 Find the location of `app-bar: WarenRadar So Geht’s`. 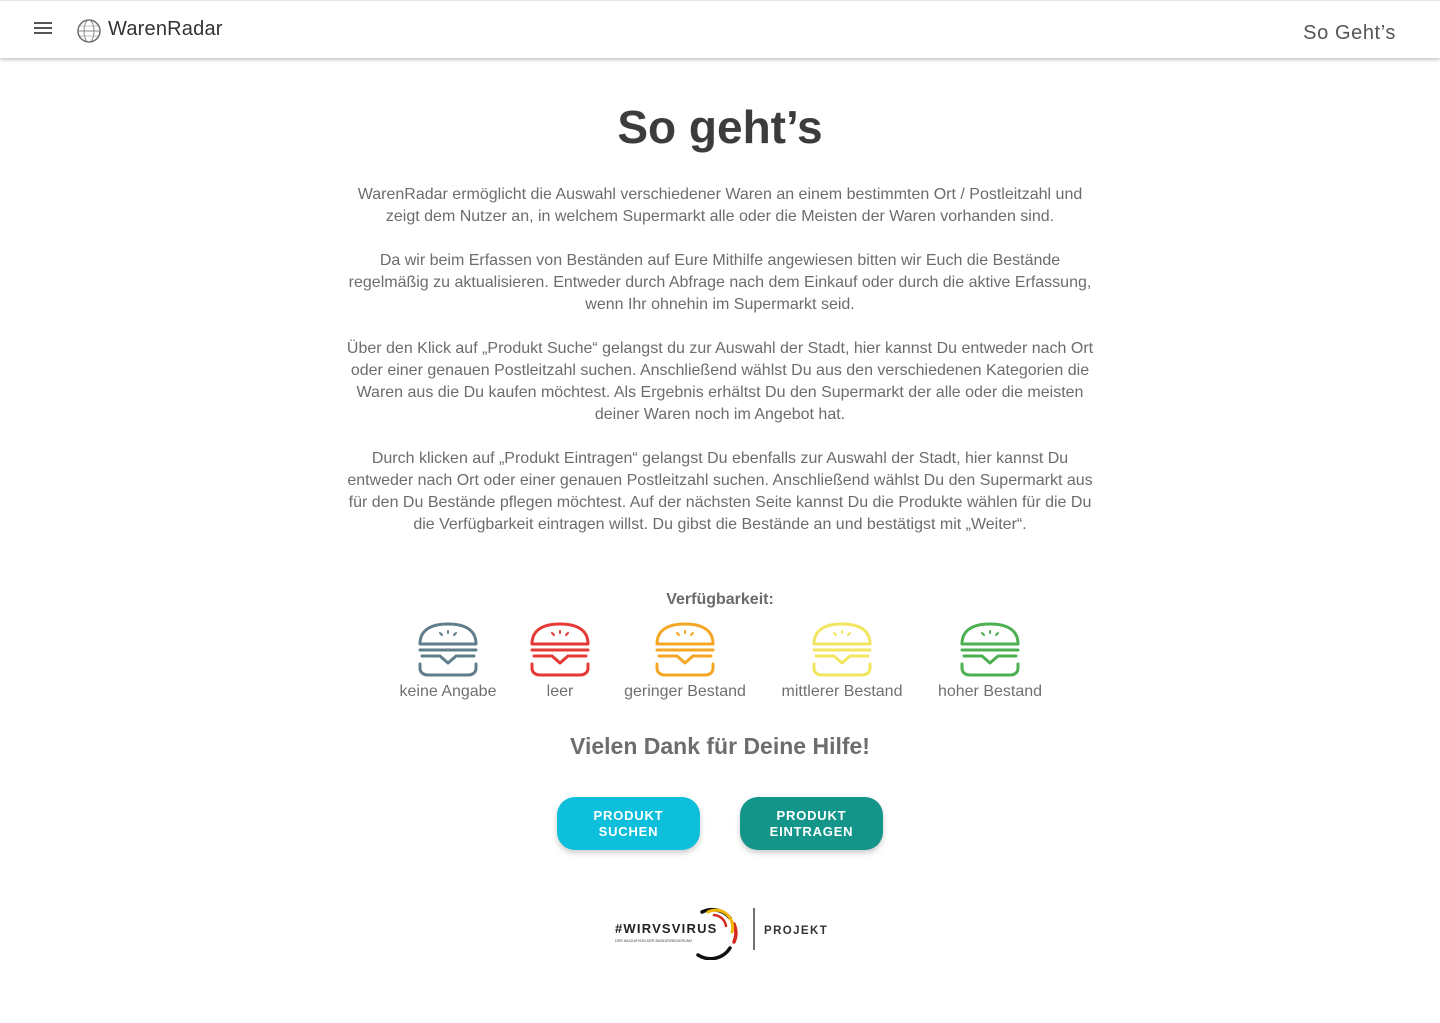

app-bar: WarenRadar So Geht’s is located at coordinates (720, 29).